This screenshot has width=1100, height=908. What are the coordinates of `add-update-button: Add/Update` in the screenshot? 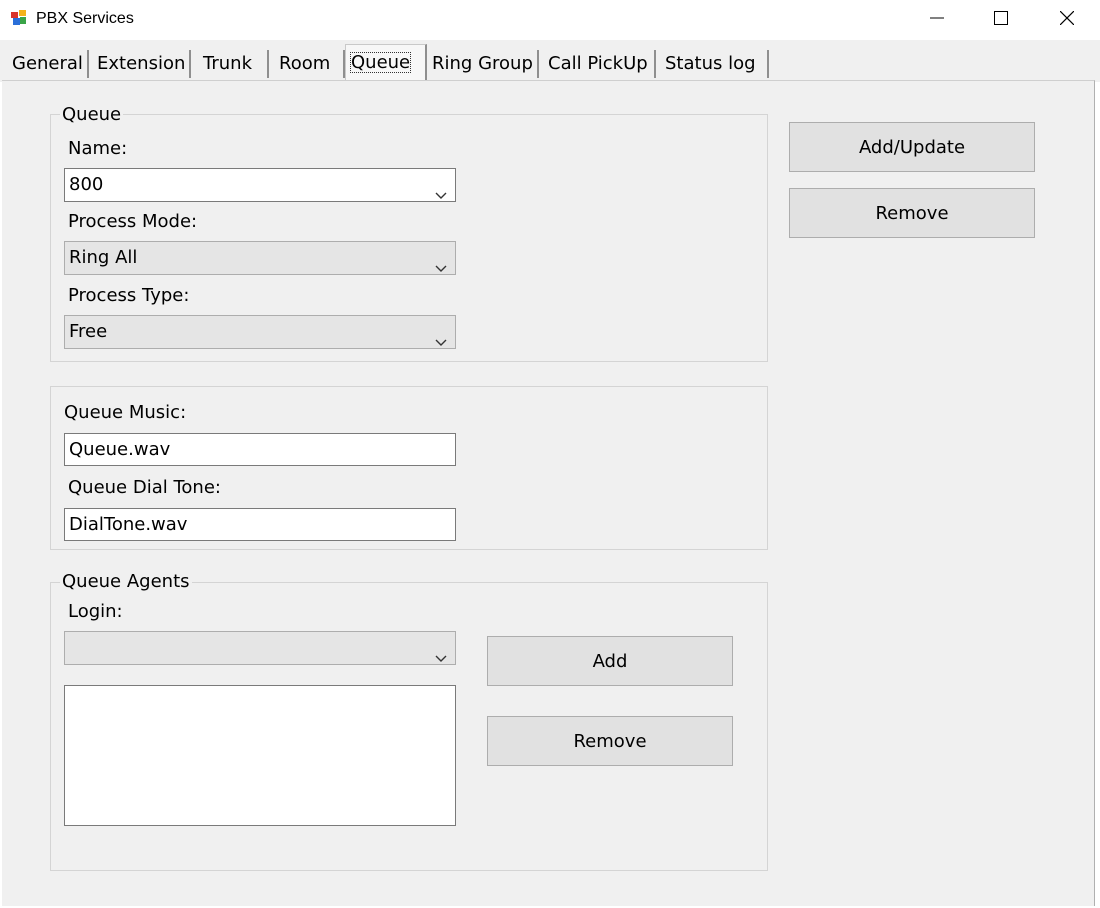 It's located at (912, 147).